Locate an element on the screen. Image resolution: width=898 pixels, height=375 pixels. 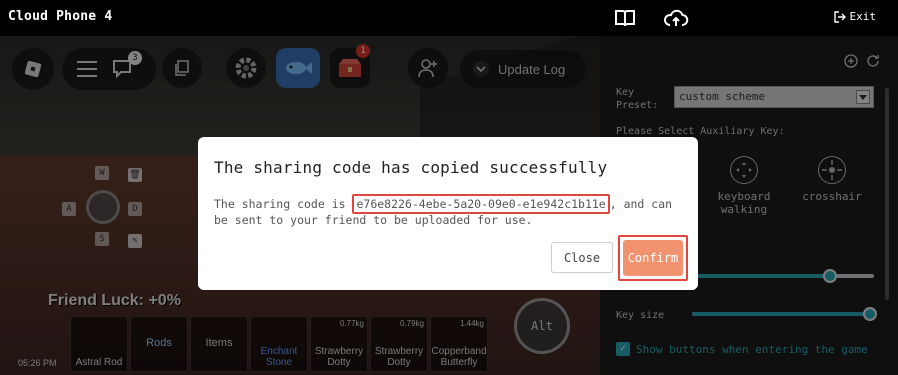
app-title: Cloud Phone 4 is located at coordinates (60, 16).